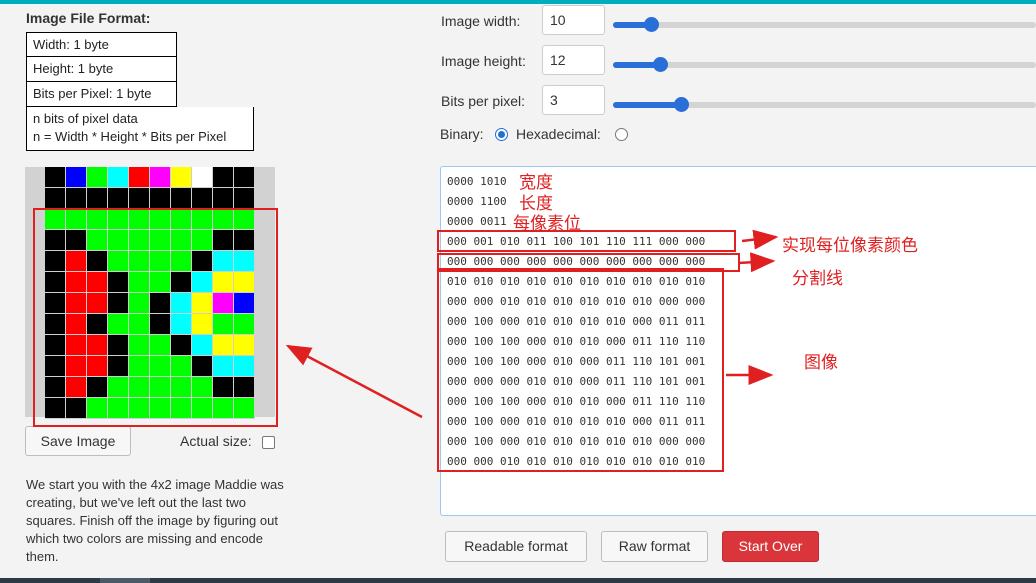 Image resolution: width=1036 pixels, height=583 pixels. Describe the element at coordinates (477, 221) in the screenshot. I see `data-row: 0000 0011` at that location.